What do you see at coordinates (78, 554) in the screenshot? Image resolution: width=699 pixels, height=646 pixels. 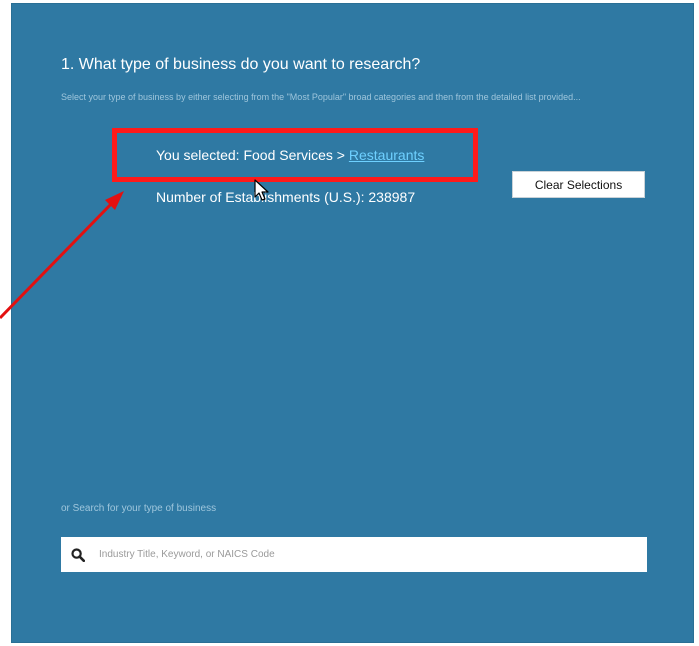 I see `search-icon` at bounding box center [78, 554].